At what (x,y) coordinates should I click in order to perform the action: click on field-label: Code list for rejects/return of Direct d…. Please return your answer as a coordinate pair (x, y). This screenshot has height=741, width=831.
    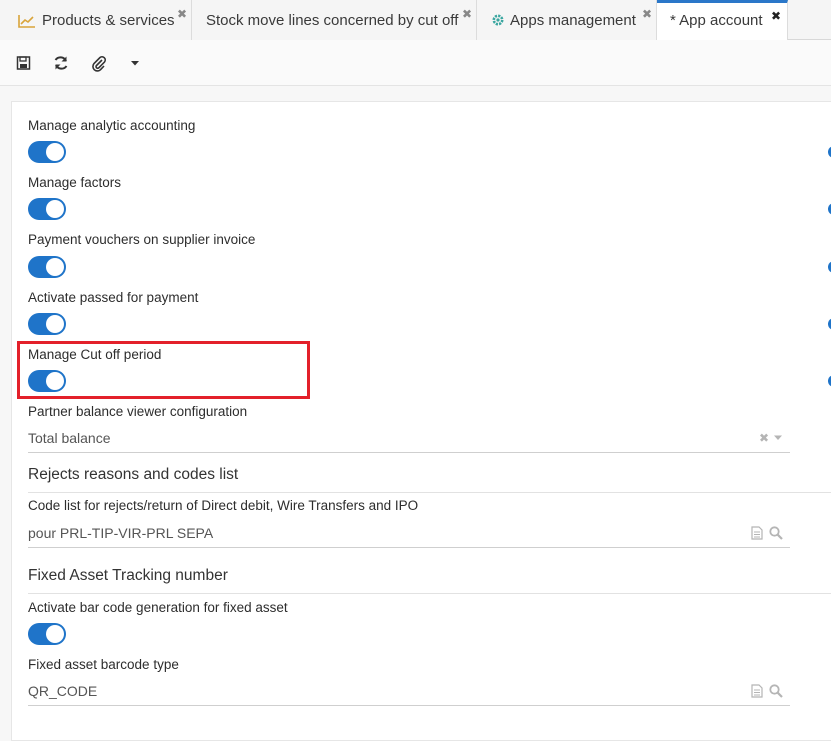
    Looking at the image, I should click on (223, 505).